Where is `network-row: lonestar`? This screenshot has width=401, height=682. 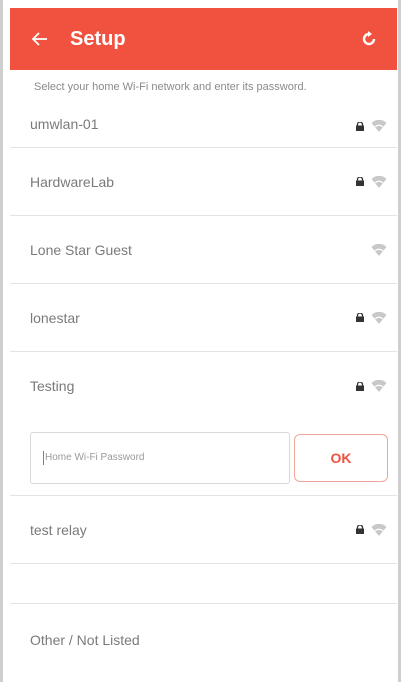
network-row: lonestar is located at coordinates (203, 318).